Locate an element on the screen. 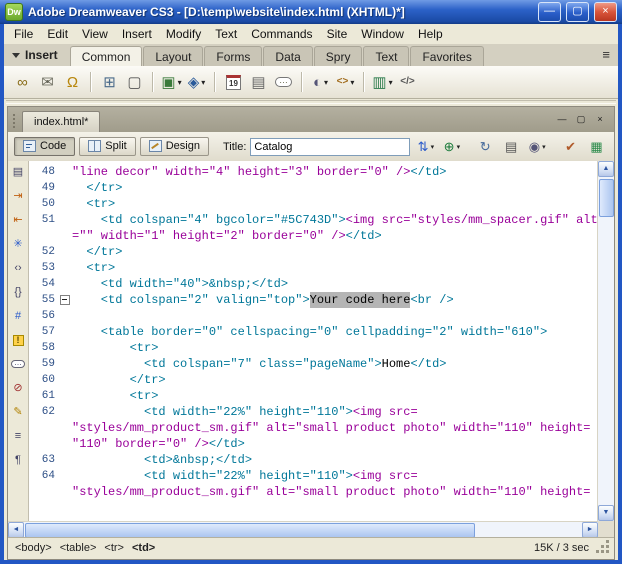 This screenshot has width=622, height=564. media-icon: ◈ ▾ is located at coordinates (196, 82).